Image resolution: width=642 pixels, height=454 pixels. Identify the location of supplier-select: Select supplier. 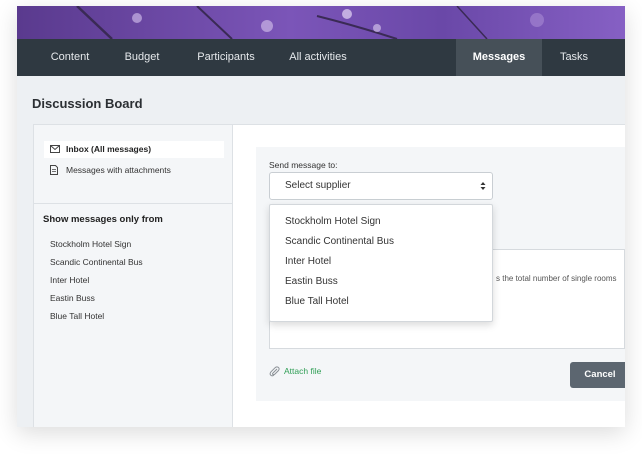
(381, 186).